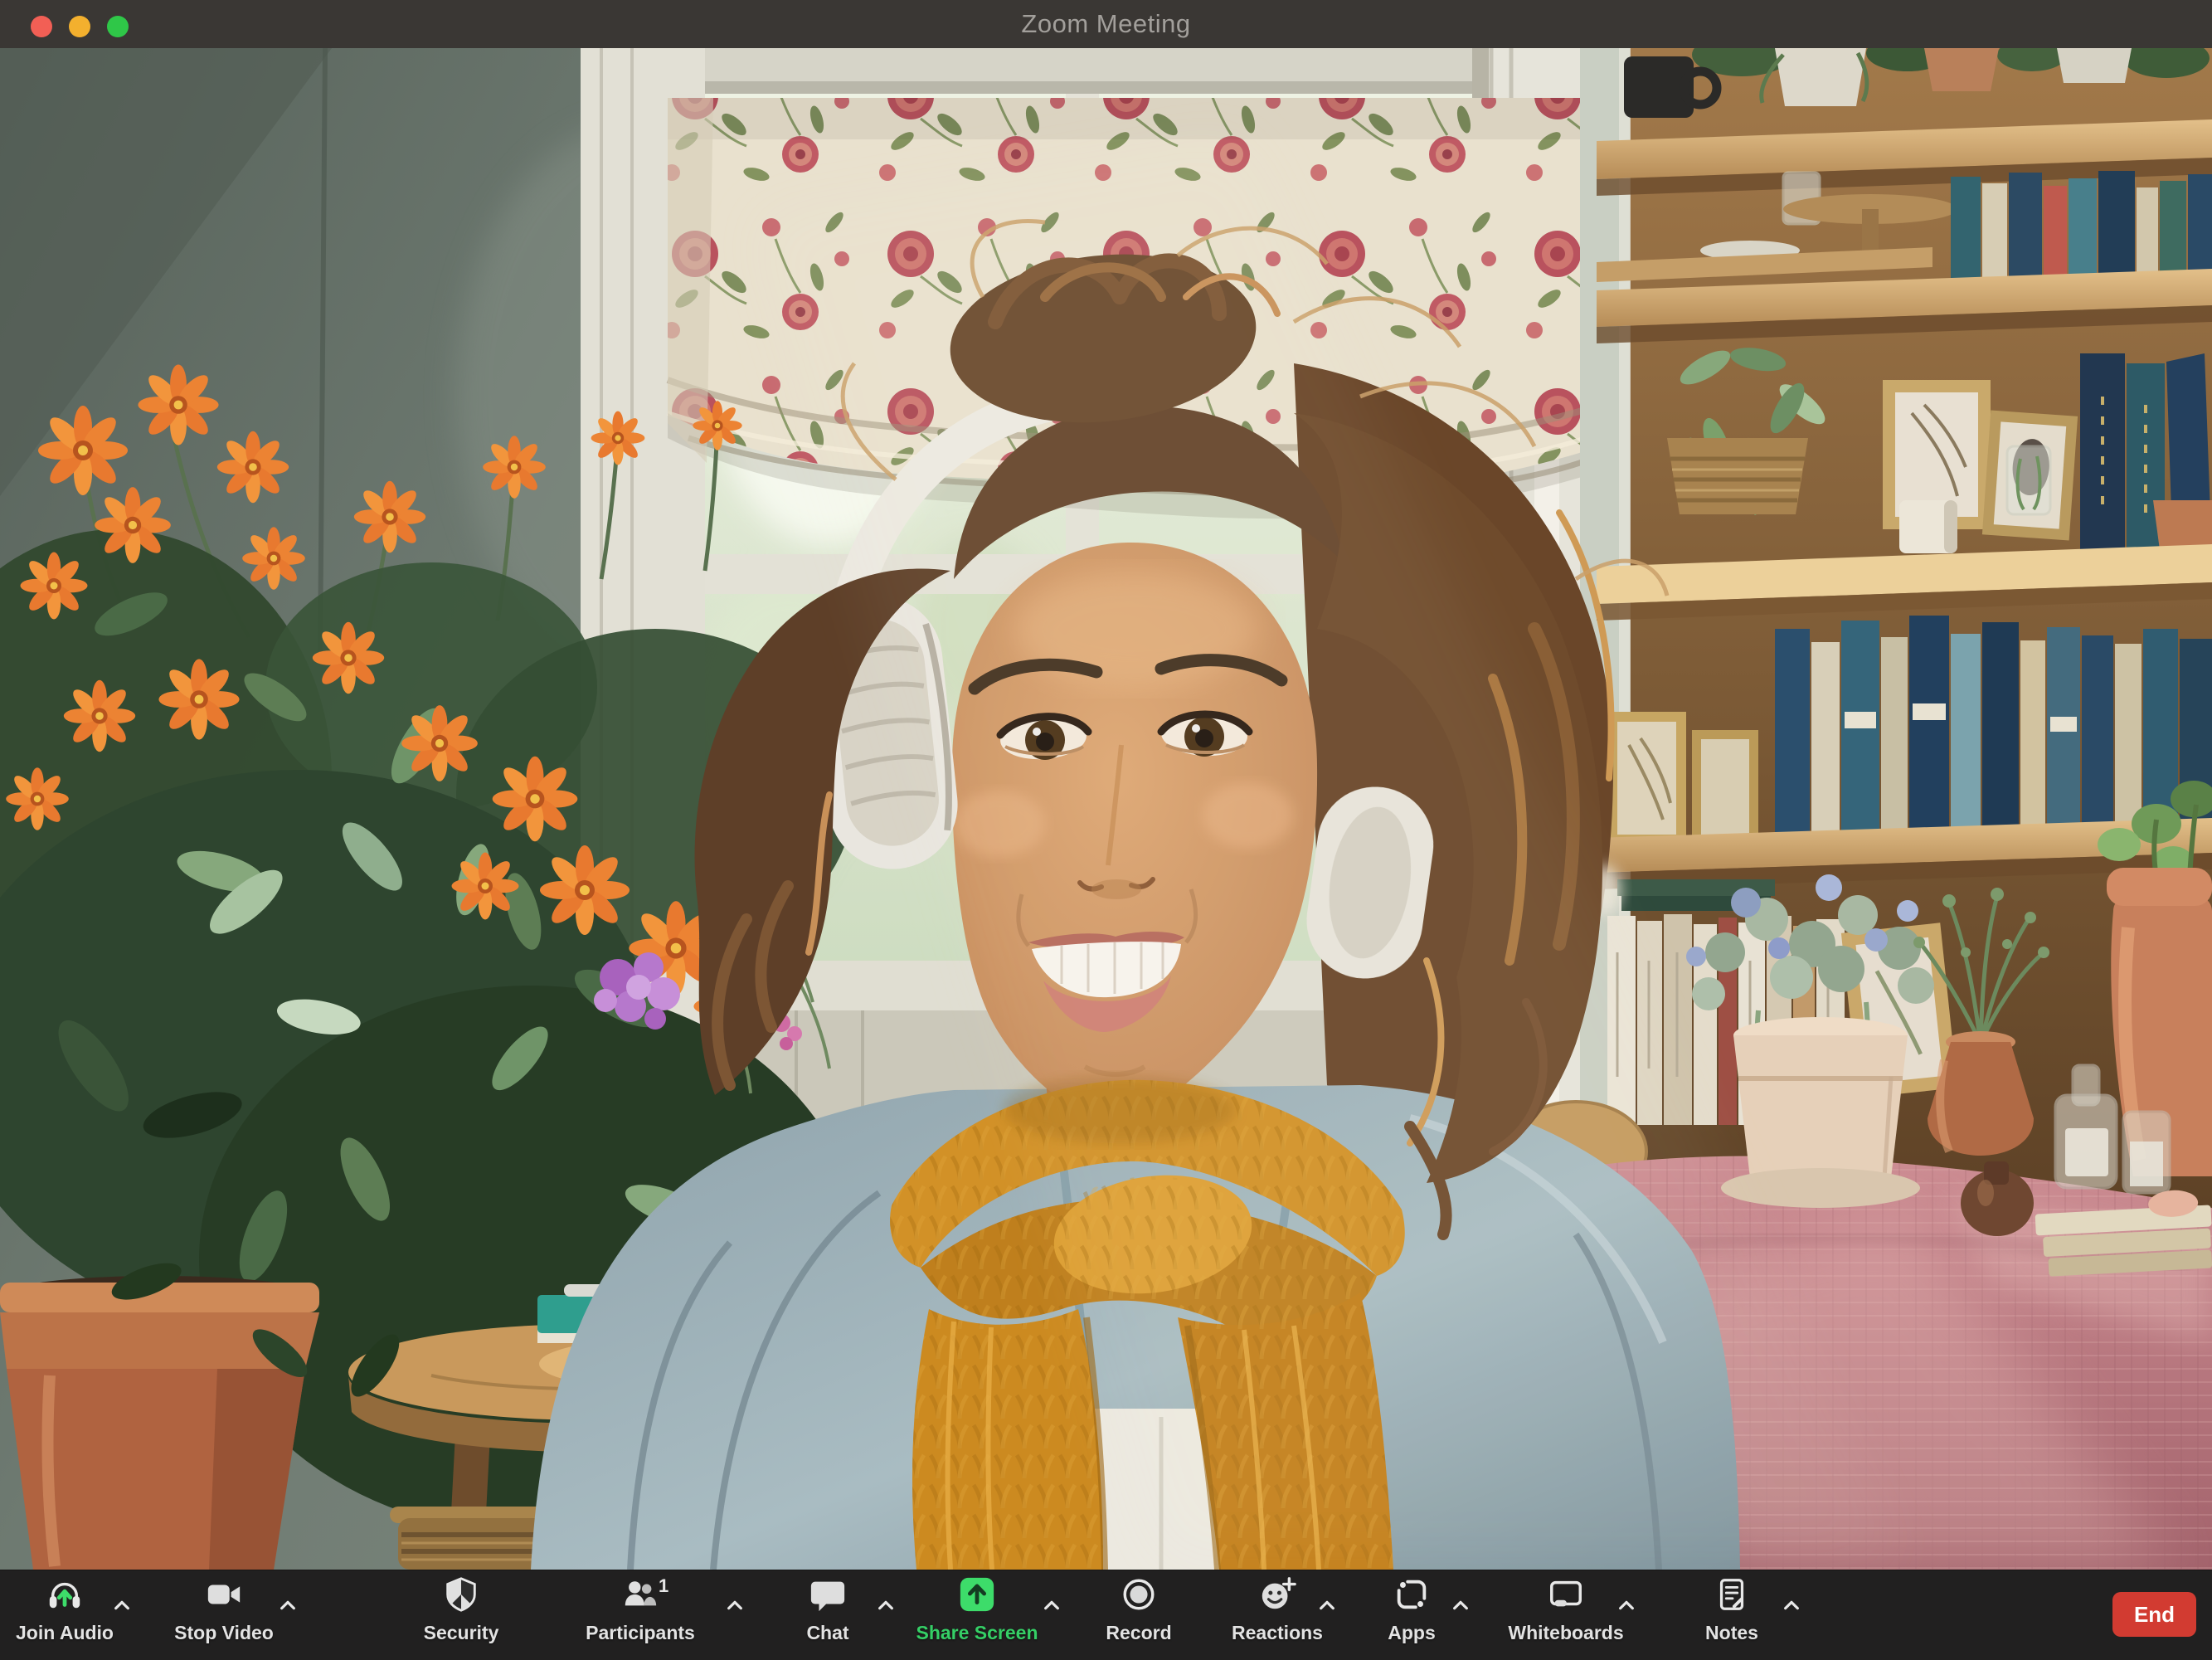  What do you see at coordinates (65, 1609) in the screenshot?
I see `join-audio-button: Join Audio` at bounding box center [65, 1609].